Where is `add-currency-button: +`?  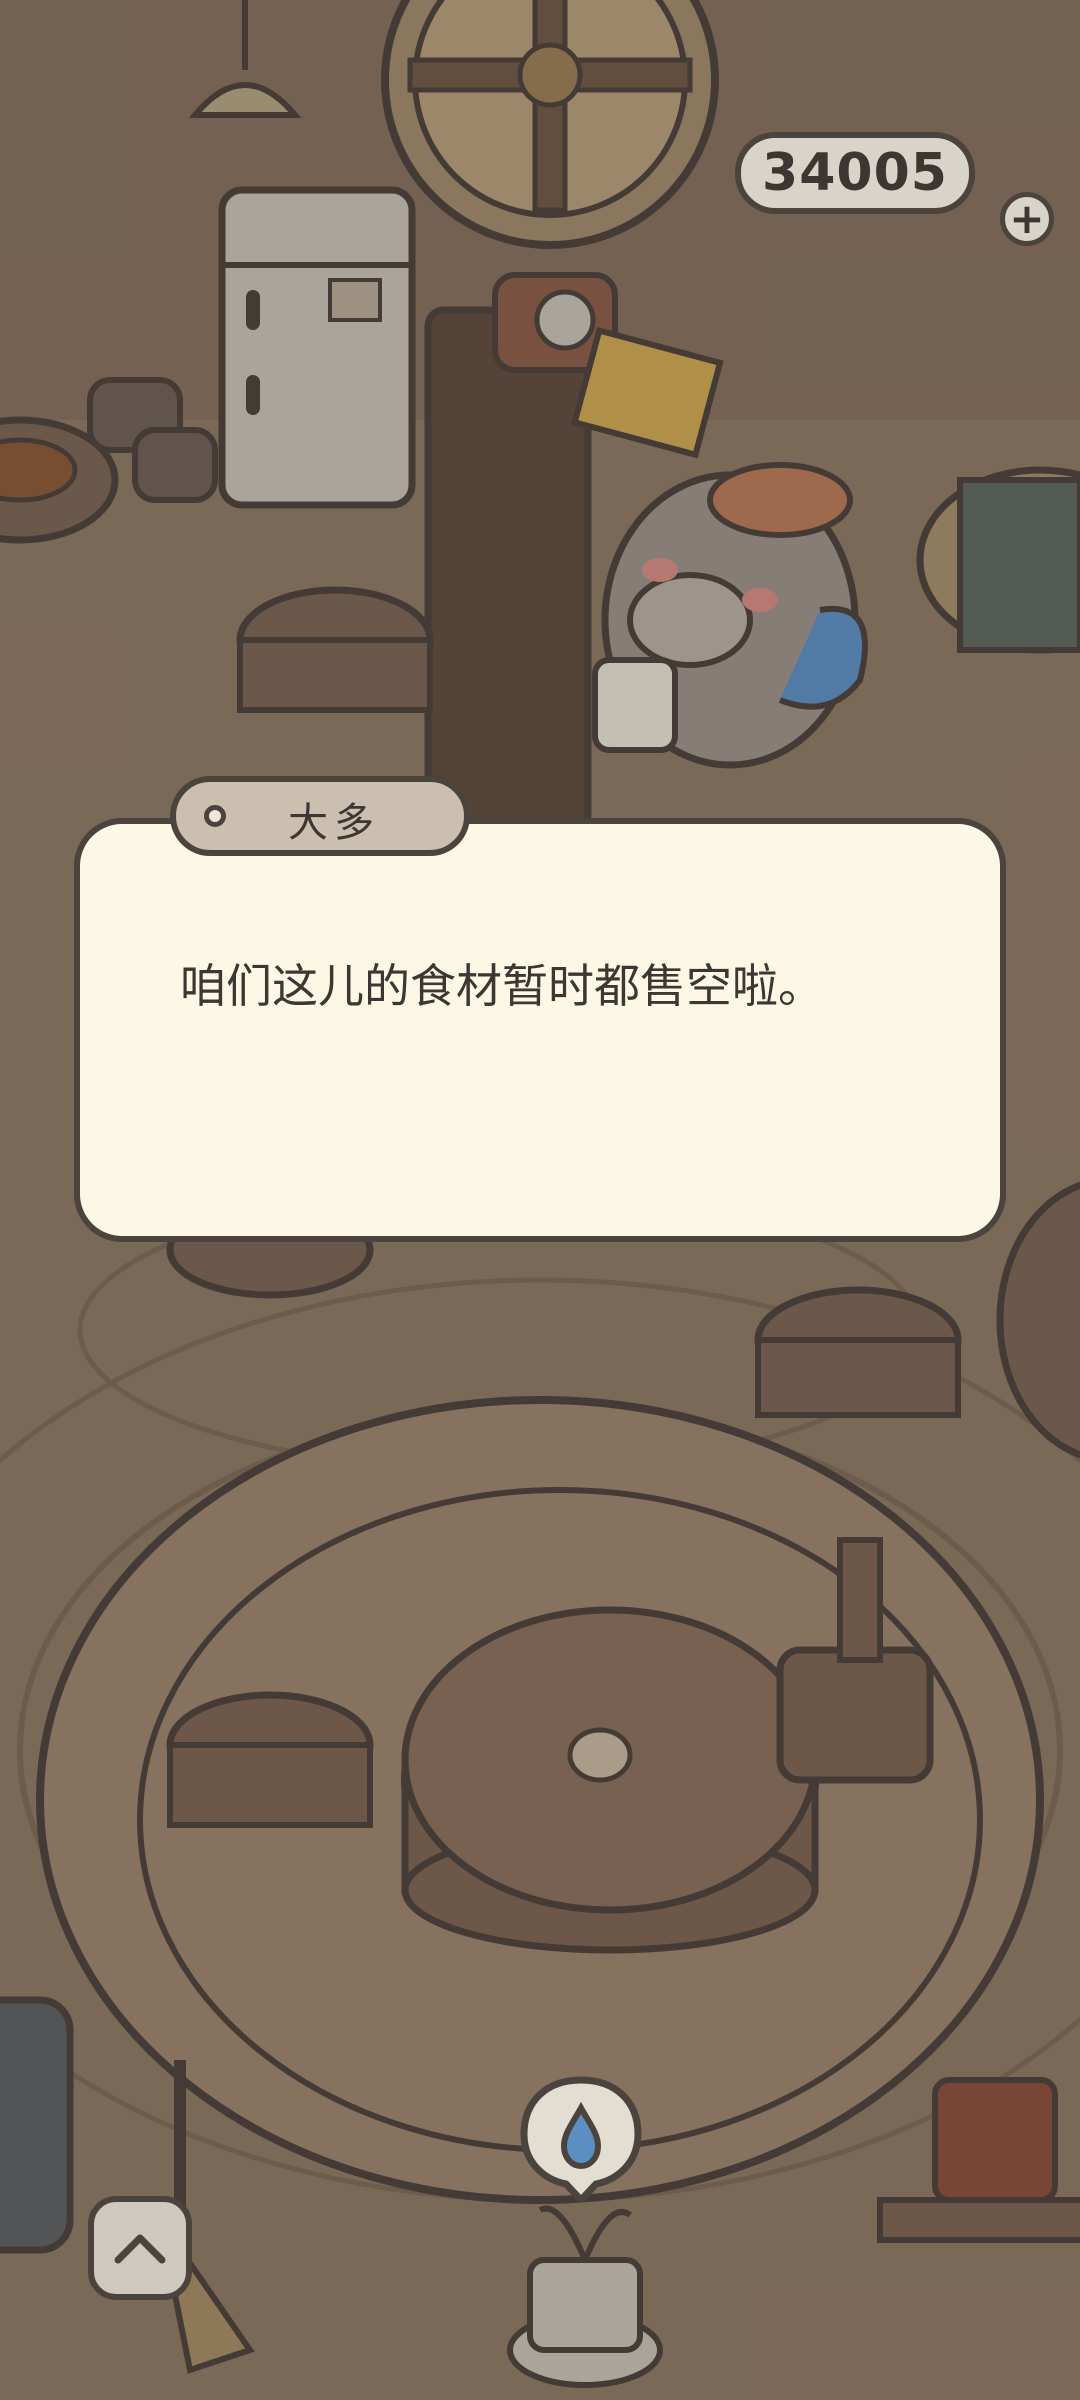
add-currency-button: + is located at coordinates (1027, 219).